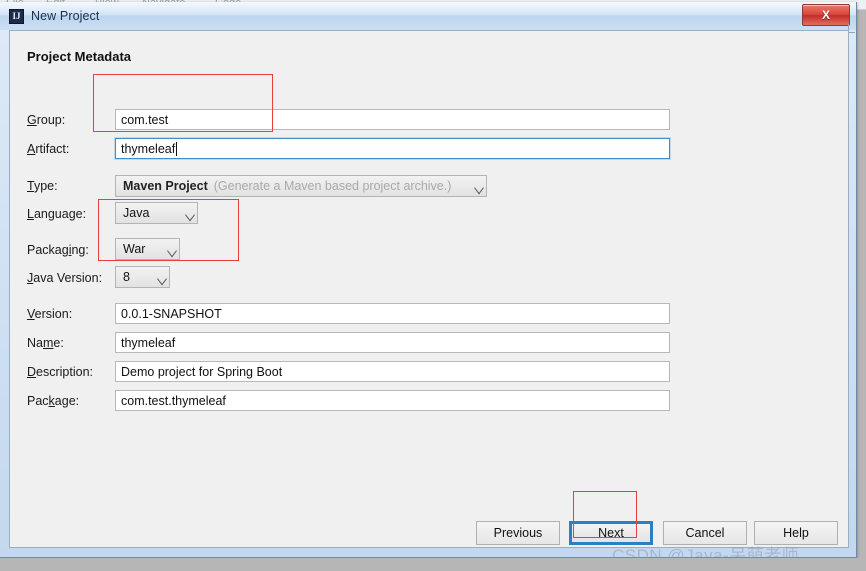  Describe the element at coordinates (46, 120) in the screenshot. I see `label-group: Group:` at that location.